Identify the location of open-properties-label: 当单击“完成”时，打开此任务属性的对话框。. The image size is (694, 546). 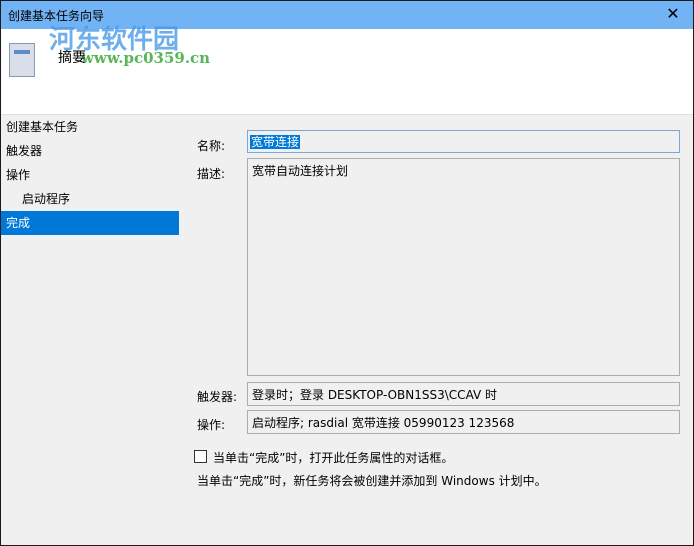
(333, 457).